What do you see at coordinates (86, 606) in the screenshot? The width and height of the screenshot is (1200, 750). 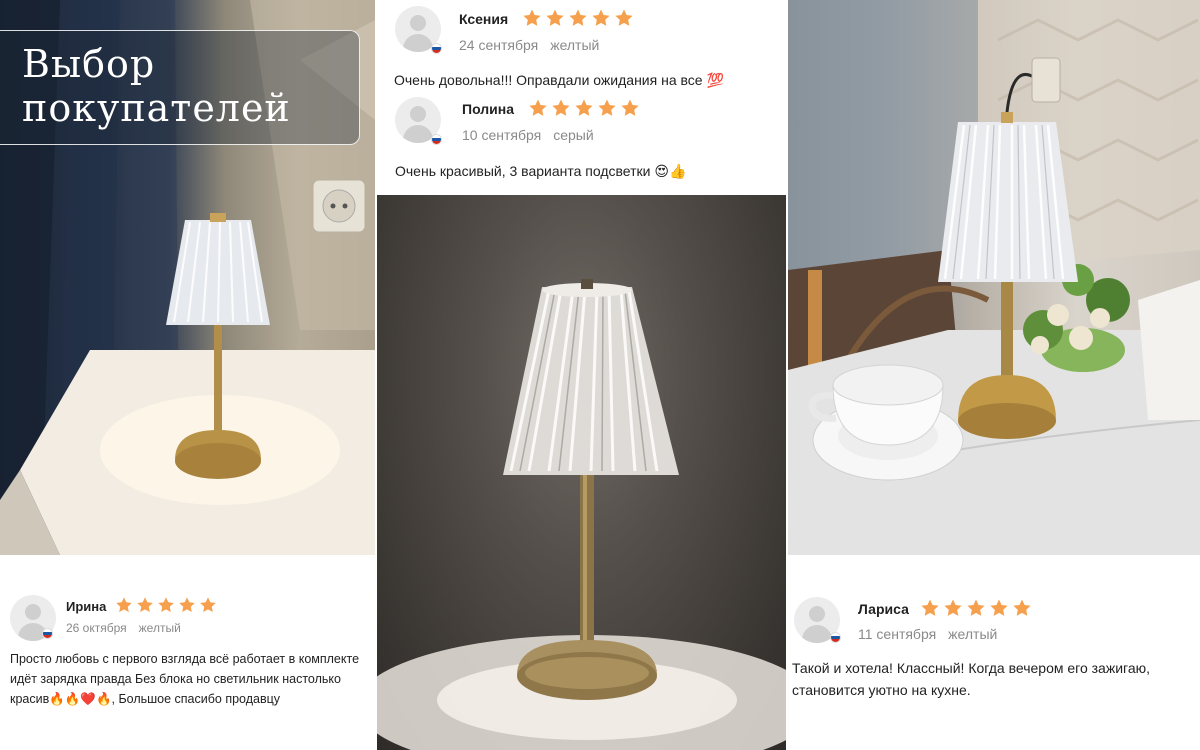 I see `reviewer-name: Ирина` at bounding box center [86, 606].